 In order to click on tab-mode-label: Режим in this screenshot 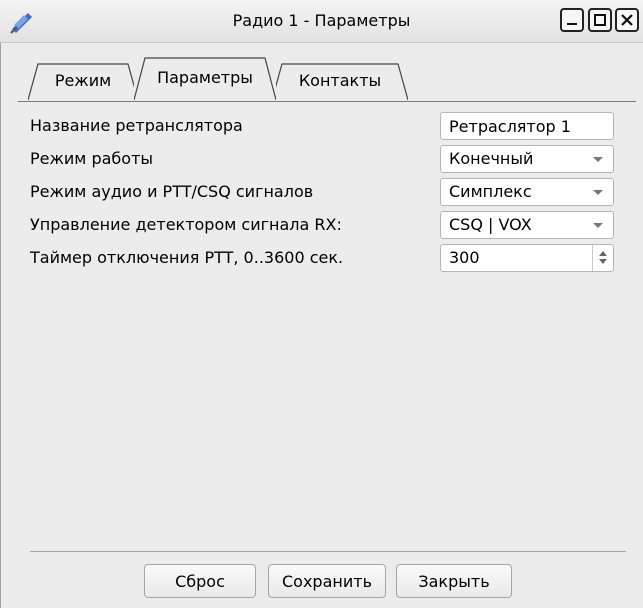, I will do `click(83, 80)`.